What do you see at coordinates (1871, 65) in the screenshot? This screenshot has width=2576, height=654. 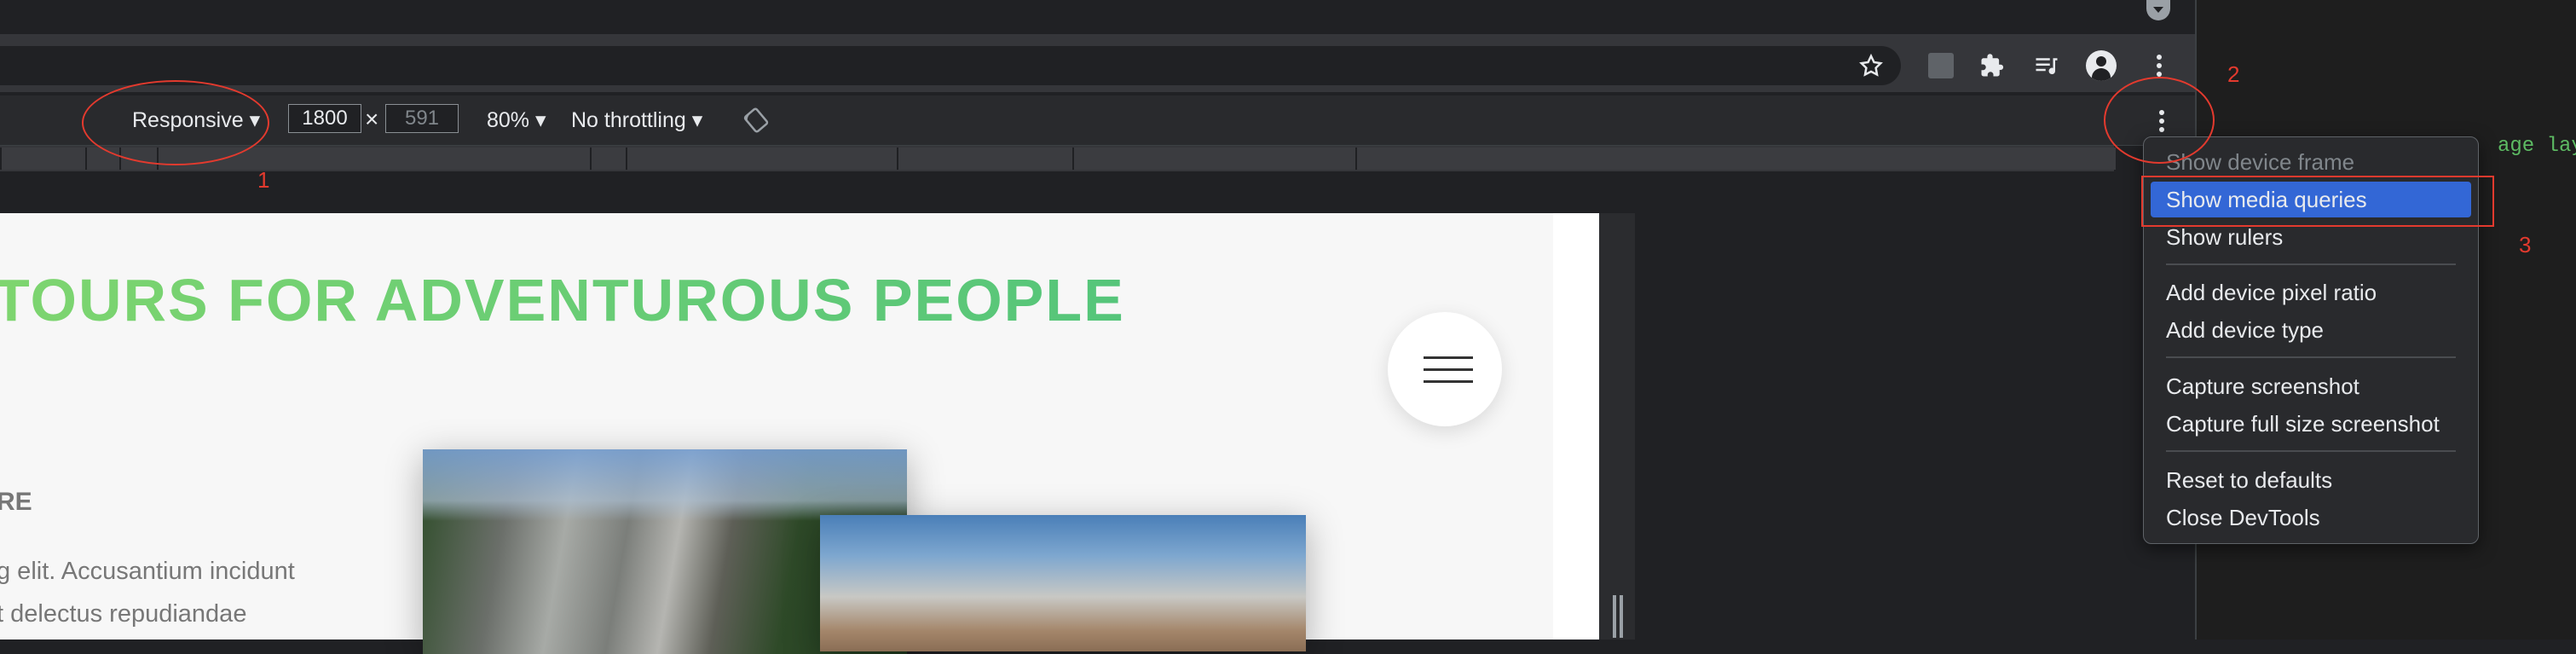 I see `star-icon` at bounding box center [1871, 65].